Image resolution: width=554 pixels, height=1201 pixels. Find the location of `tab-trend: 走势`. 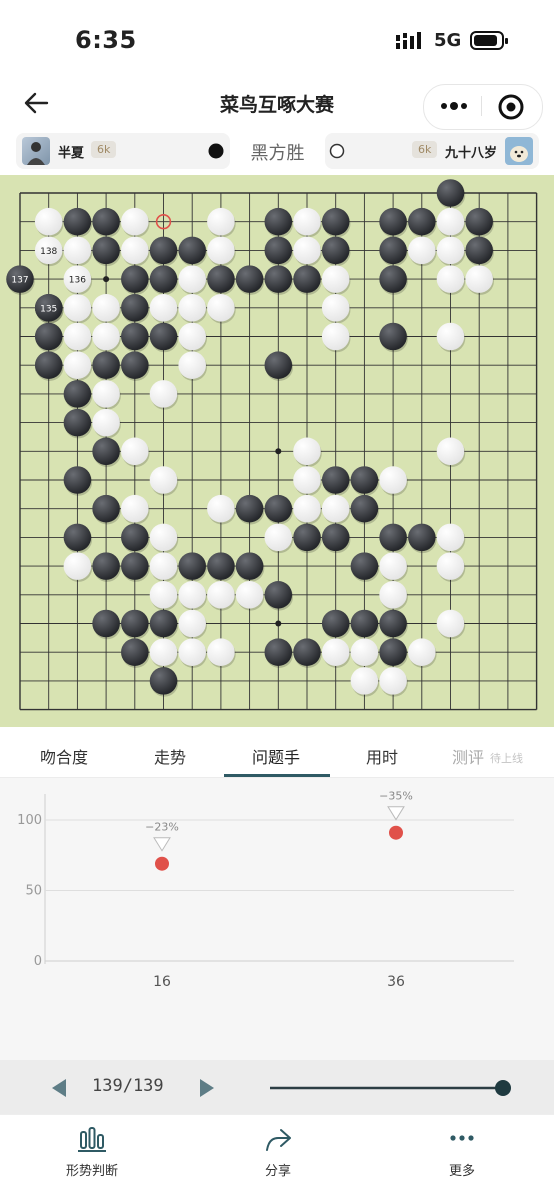

tab-trend: 走势 is located at coordinates (170, 756).